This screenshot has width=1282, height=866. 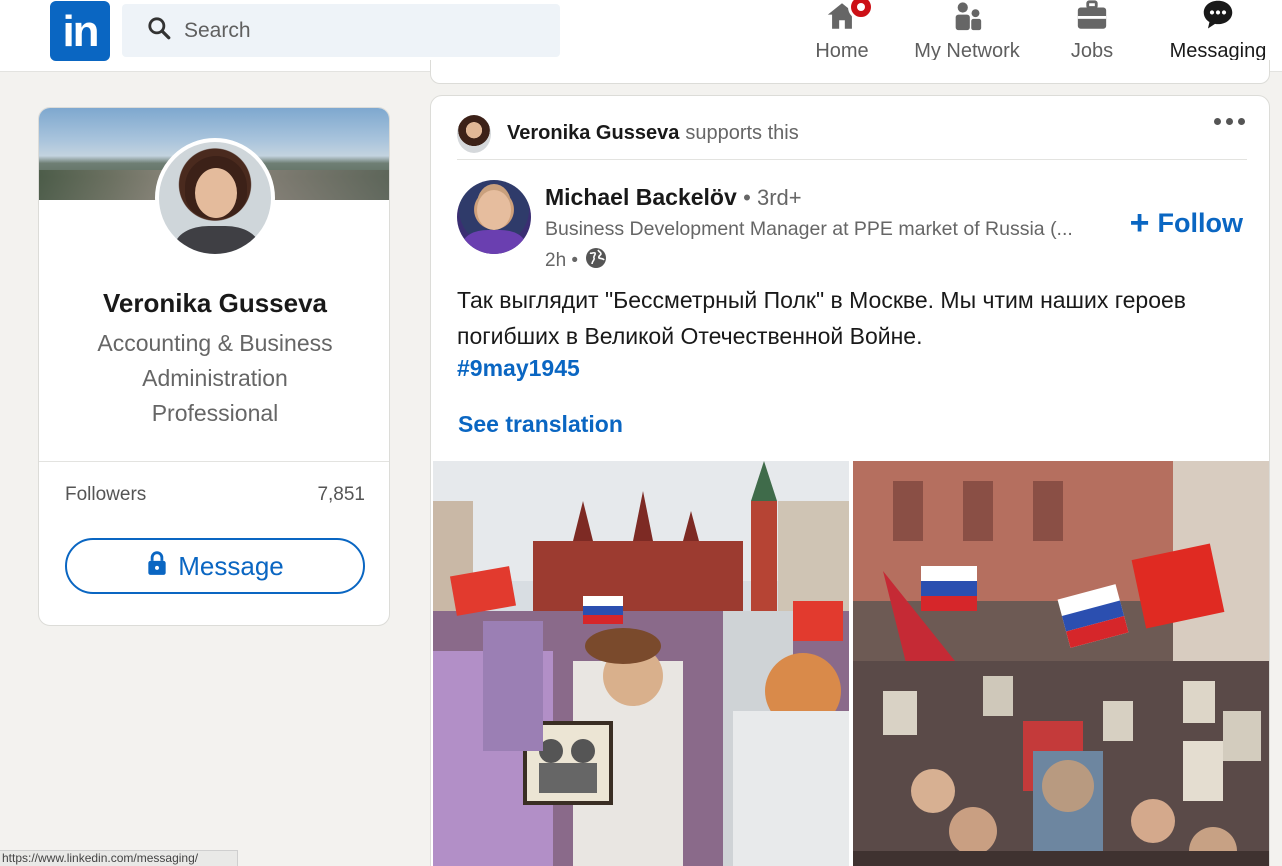 I want to click on linkedin-logo: in, so click(x=80, y=31).